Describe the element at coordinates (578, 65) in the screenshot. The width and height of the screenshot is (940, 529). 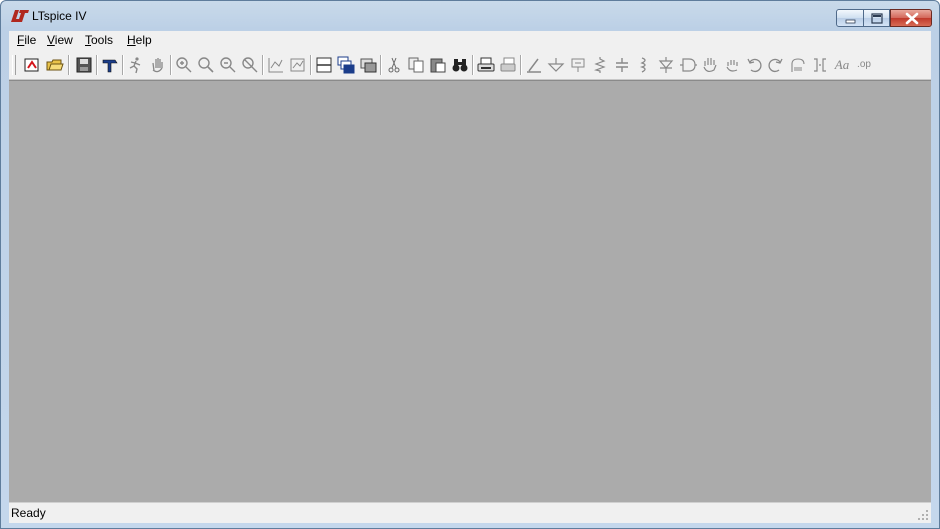
I see `label-net-icon` at that location.